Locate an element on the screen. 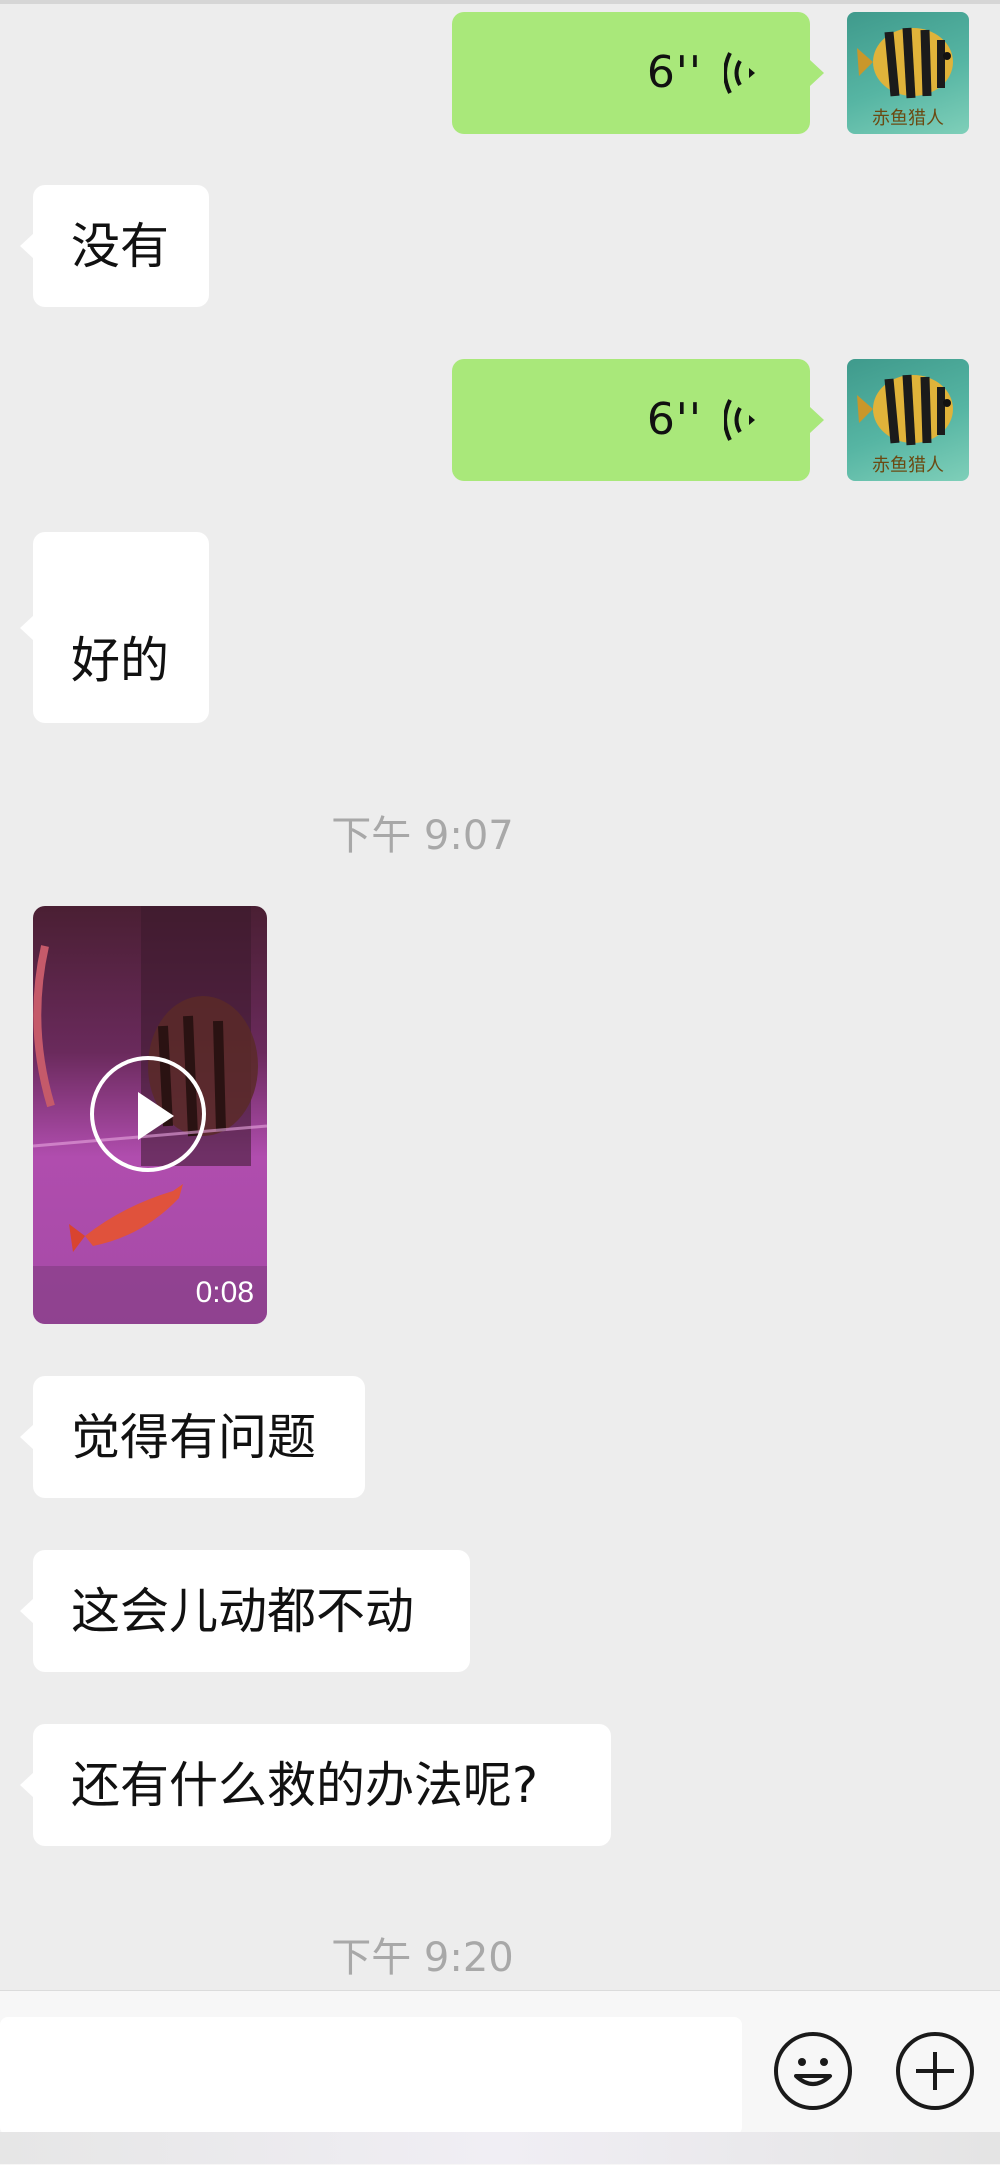 Image resolution: width=1000 pixels, height=2165 pixels. message-text: 觉得有问题 is located at coordinates (194, 1437).